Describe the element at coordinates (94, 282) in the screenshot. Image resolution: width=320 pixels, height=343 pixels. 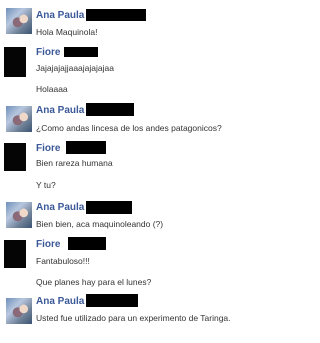
I see `message-text: Que planes hay para el lunes?` at that location.